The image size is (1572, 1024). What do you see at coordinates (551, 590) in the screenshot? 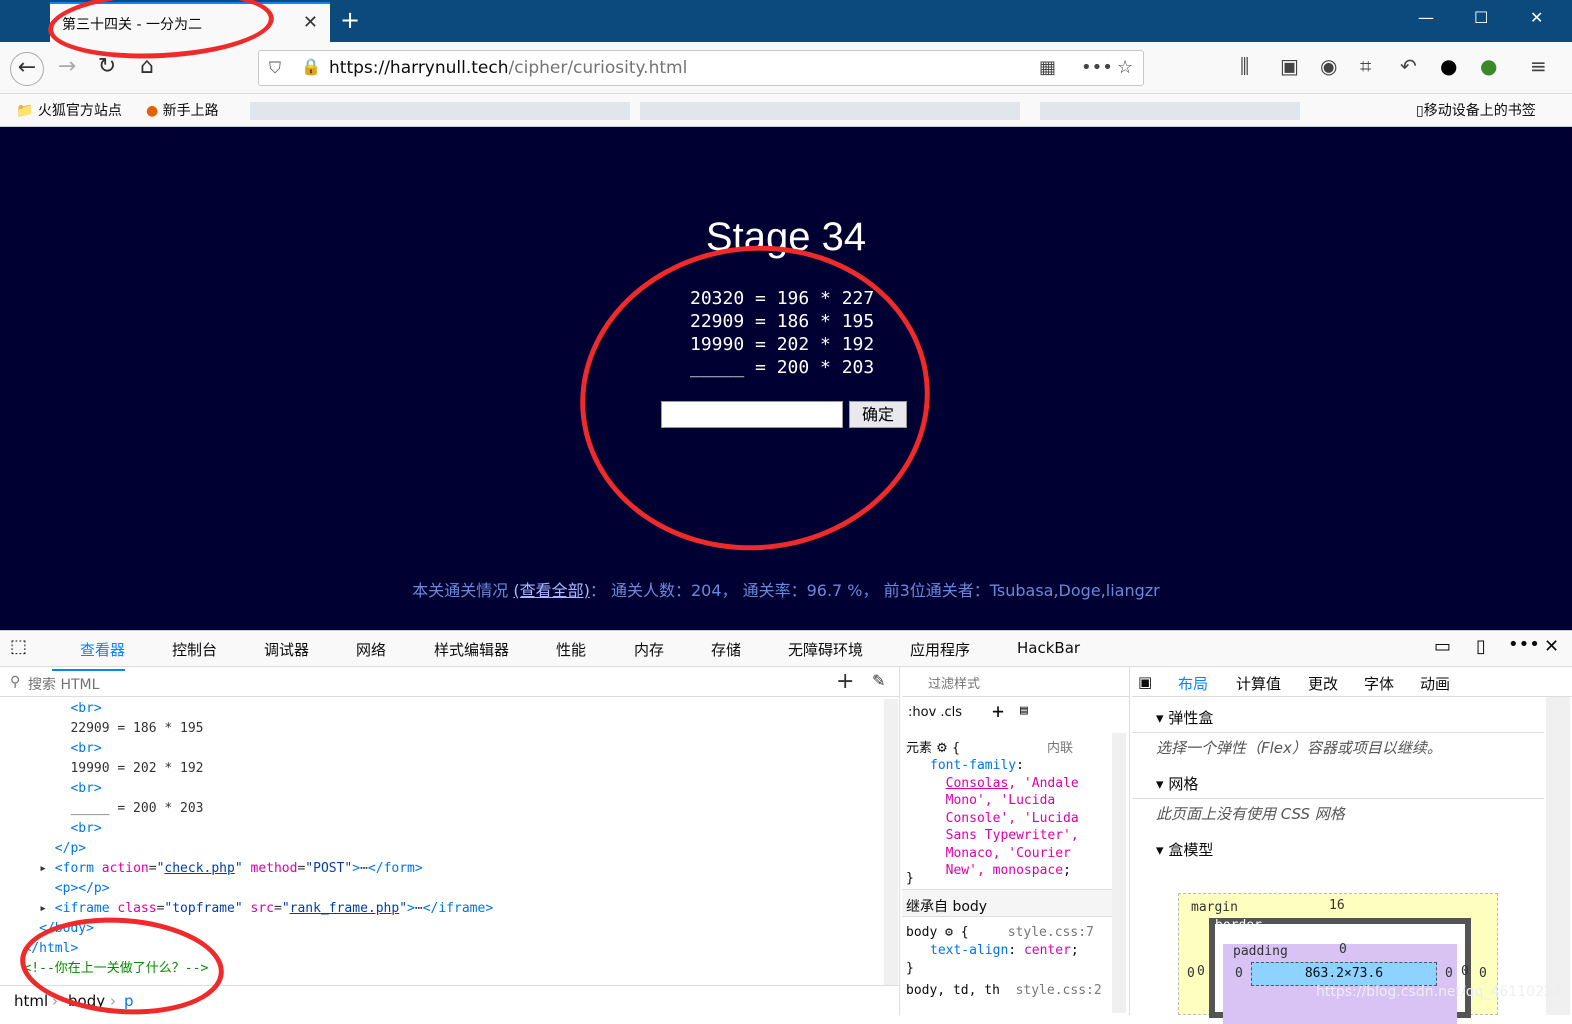
I see `view-all-link: (查看全部)` at bounding box center [551, 590].